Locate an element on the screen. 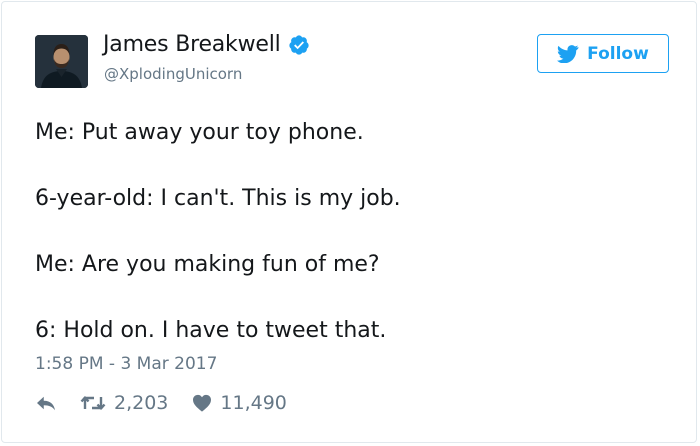  retweet-count: 2,203 is located at coordinates (141, 403).